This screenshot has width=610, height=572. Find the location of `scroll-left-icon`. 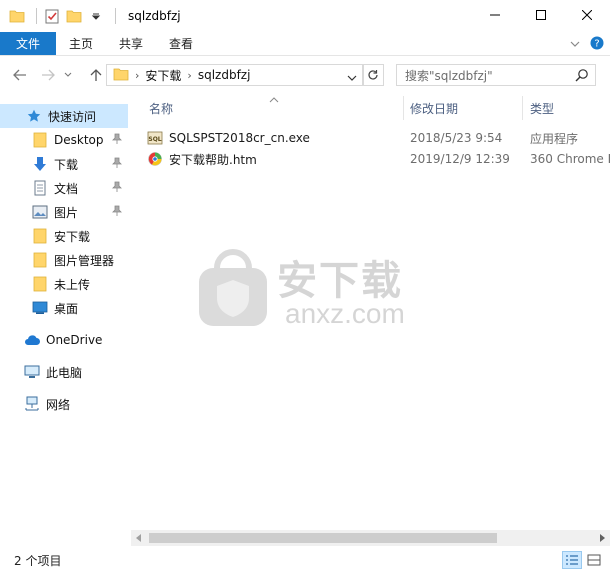

scroll-left-icon is located at coordinates (139, 538).